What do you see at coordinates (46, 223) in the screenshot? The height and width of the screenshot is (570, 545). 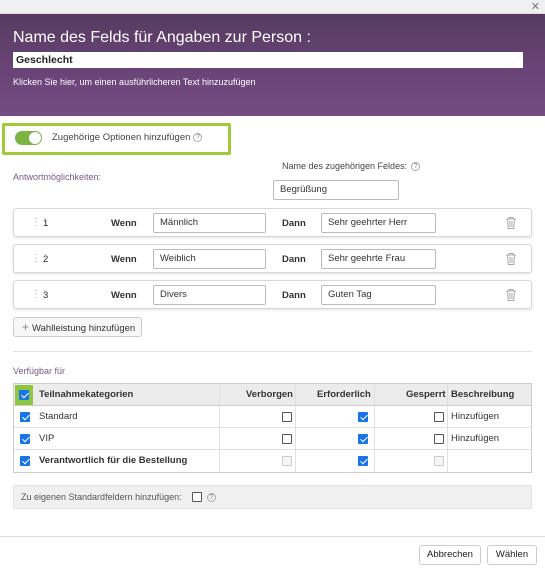 I see `choice-number: 1` at bounding box center [46, 223].